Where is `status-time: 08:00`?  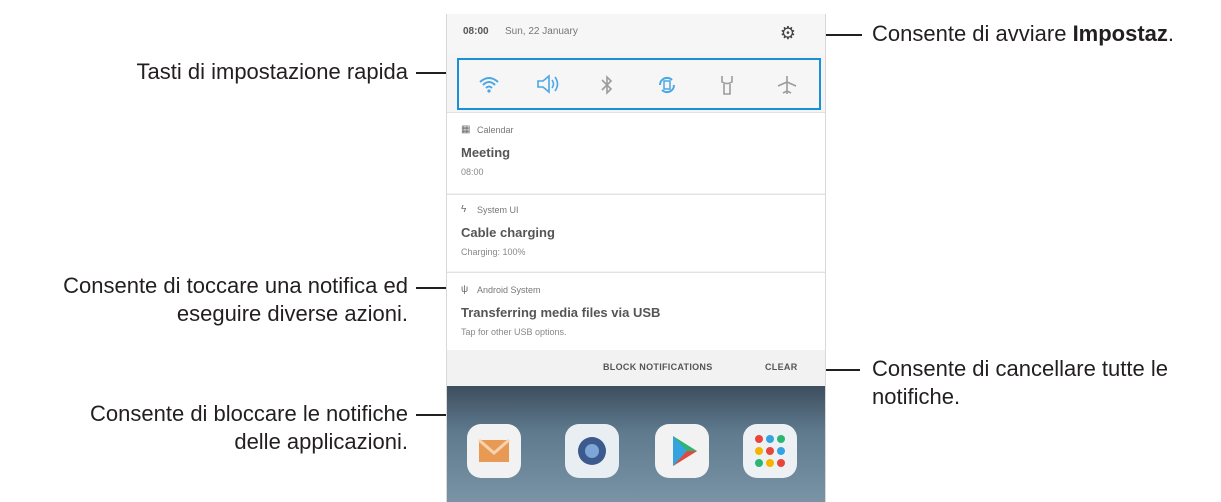 status-time: 08:00 is located at coordinates (476, 31).